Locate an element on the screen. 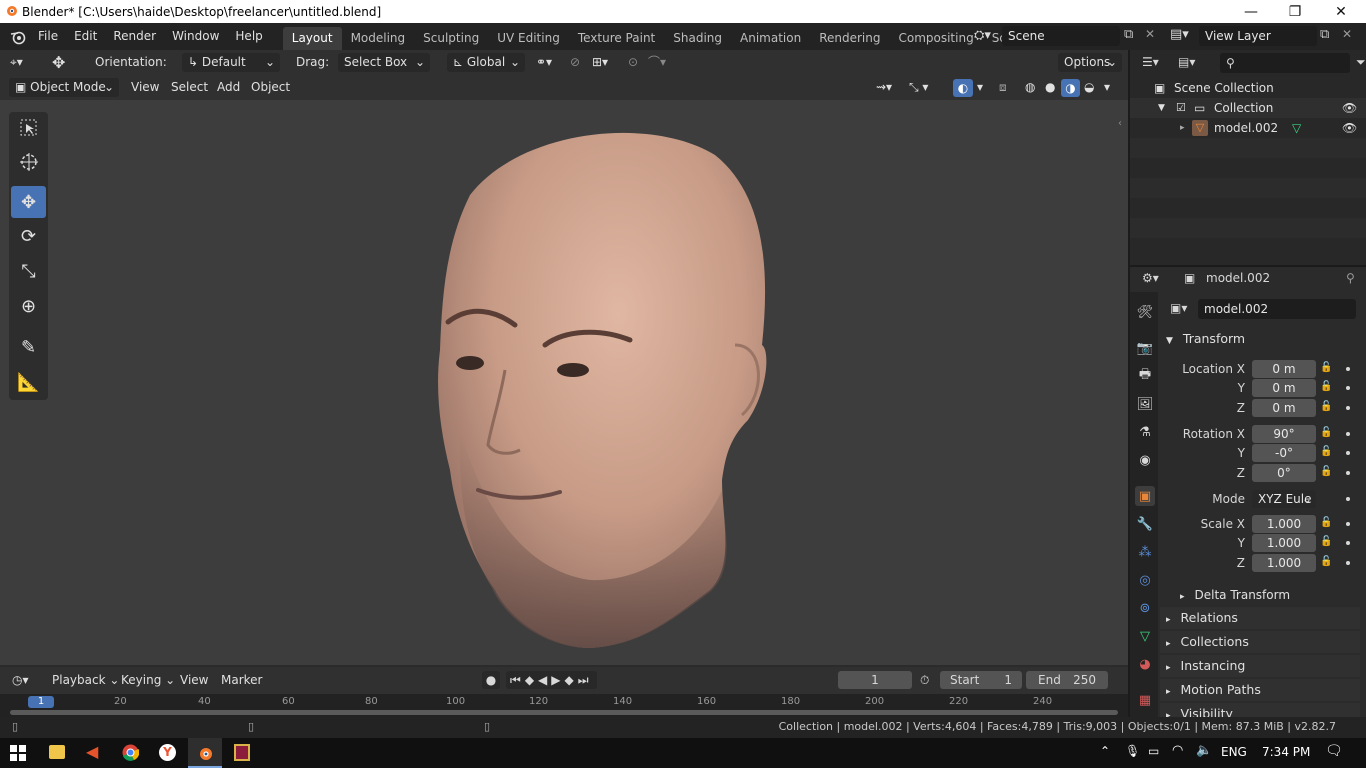 This screenshot has height=768, width=1366. timeline-menu-marker: Marker is located at coordinates (241, 680).